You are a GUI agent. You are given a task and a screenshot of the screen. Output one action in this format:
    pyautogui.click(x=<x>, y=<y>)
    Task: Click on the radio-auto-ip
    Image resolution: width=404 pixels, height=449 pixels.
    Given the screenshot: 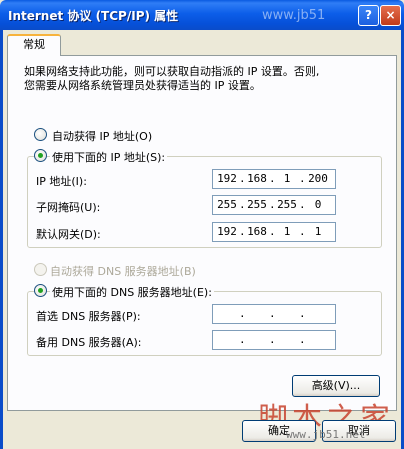 What is the action you would take?
    pyautogui.click(x=40, y=134)
    